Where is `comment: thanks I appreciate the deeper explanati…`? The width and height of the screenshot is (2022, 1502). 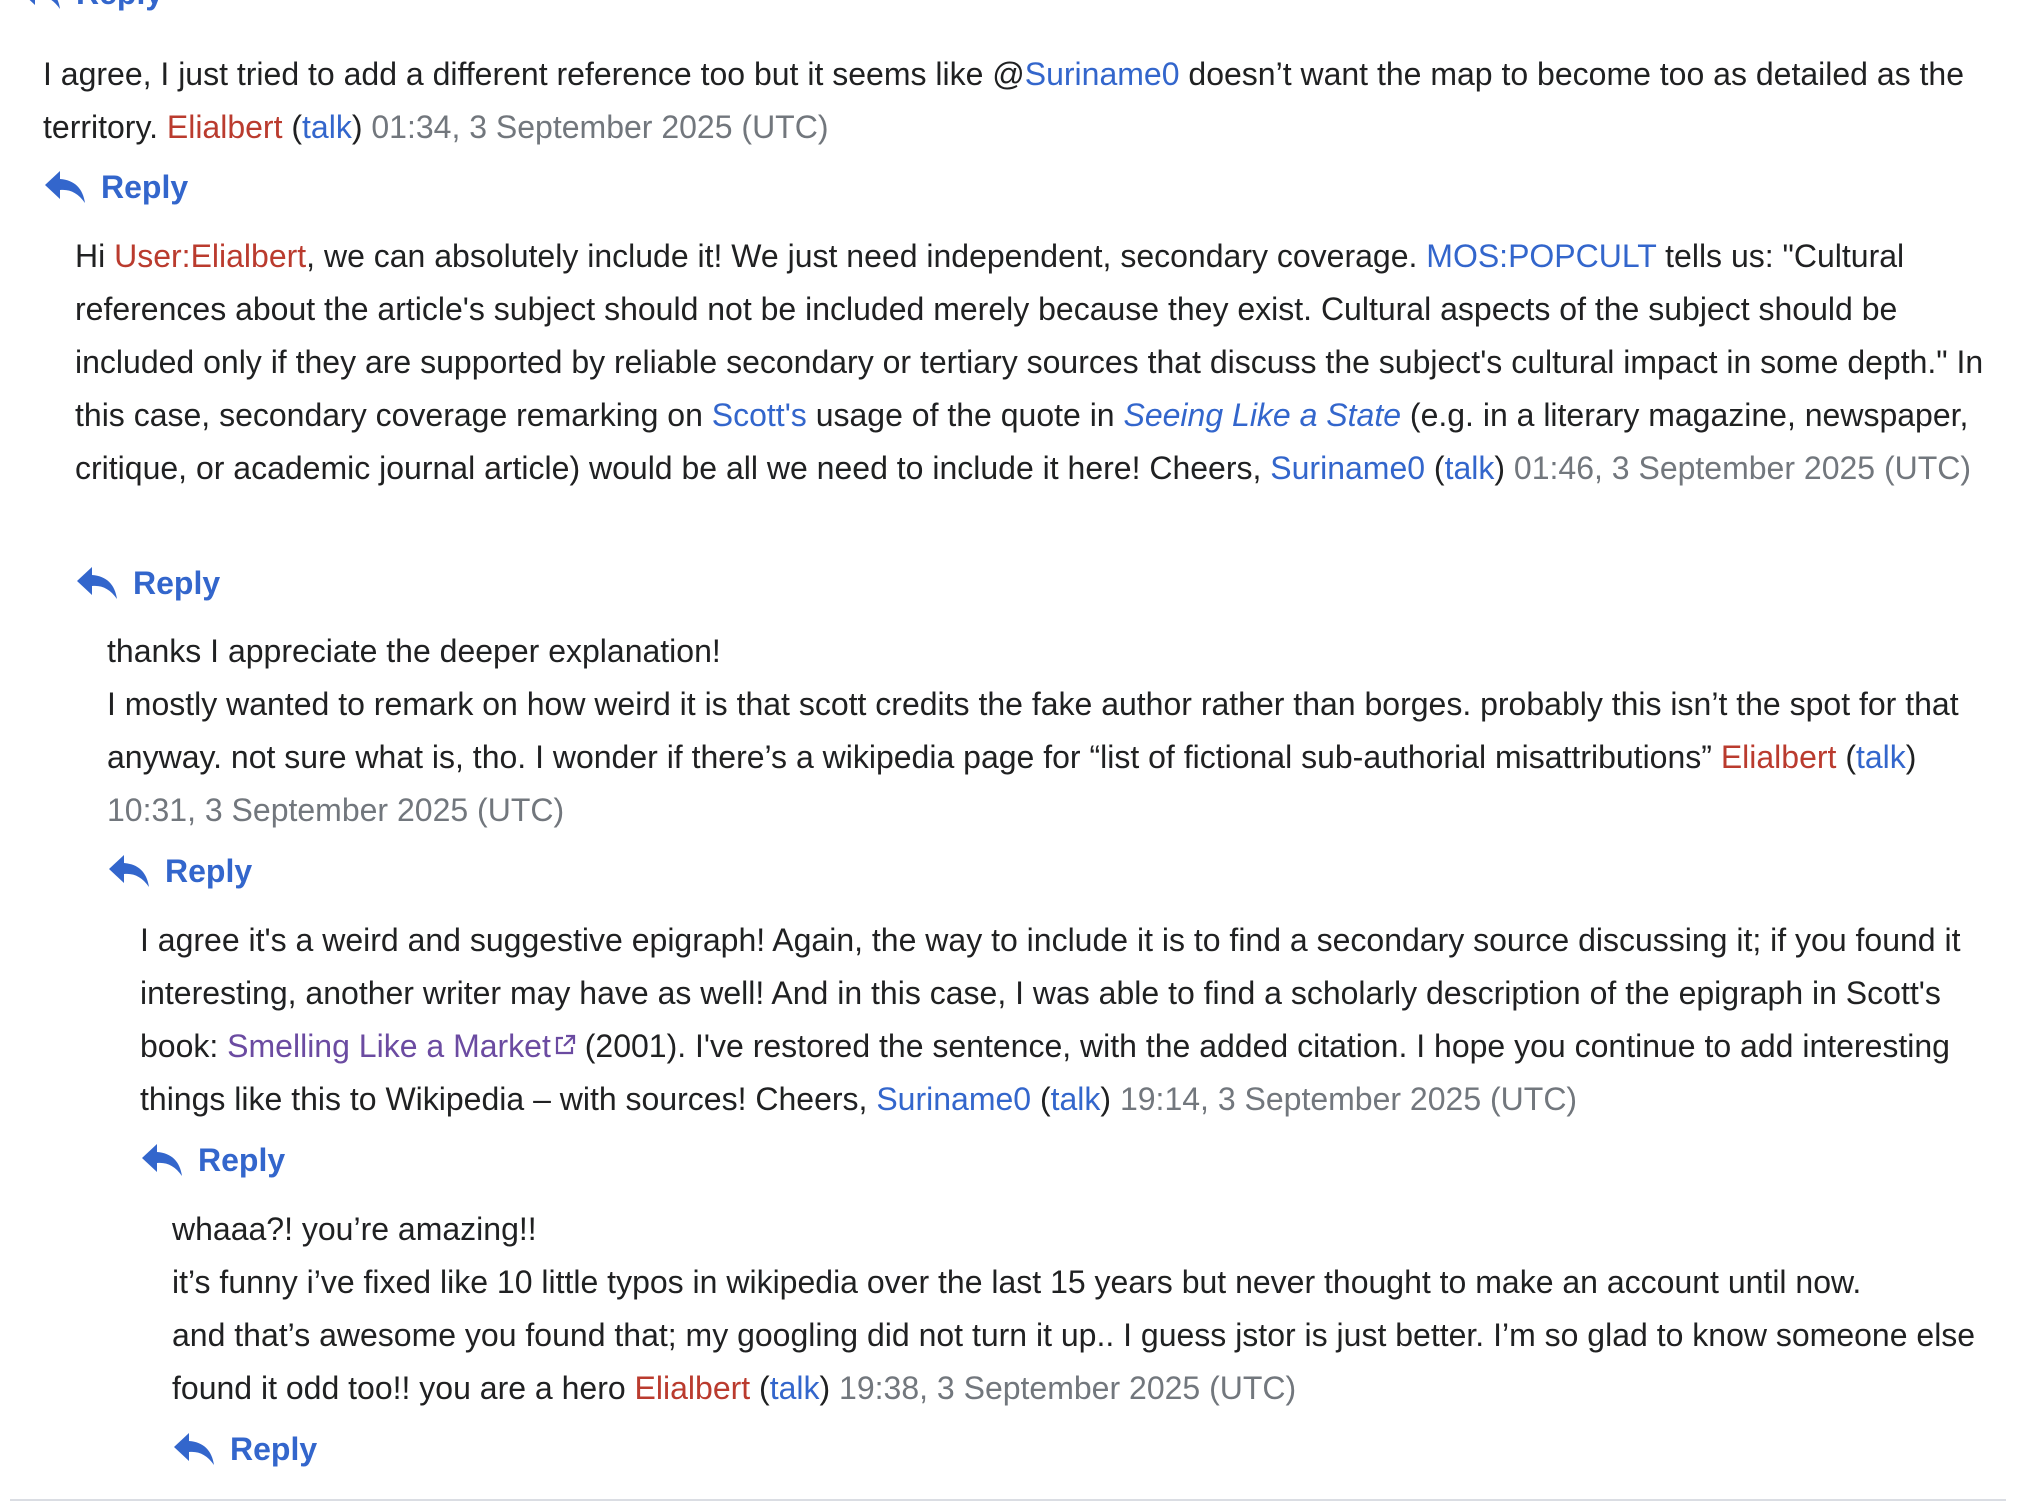 comment: thanks I appreciate the deeper explanati… is located at coordinates (1052, 731).